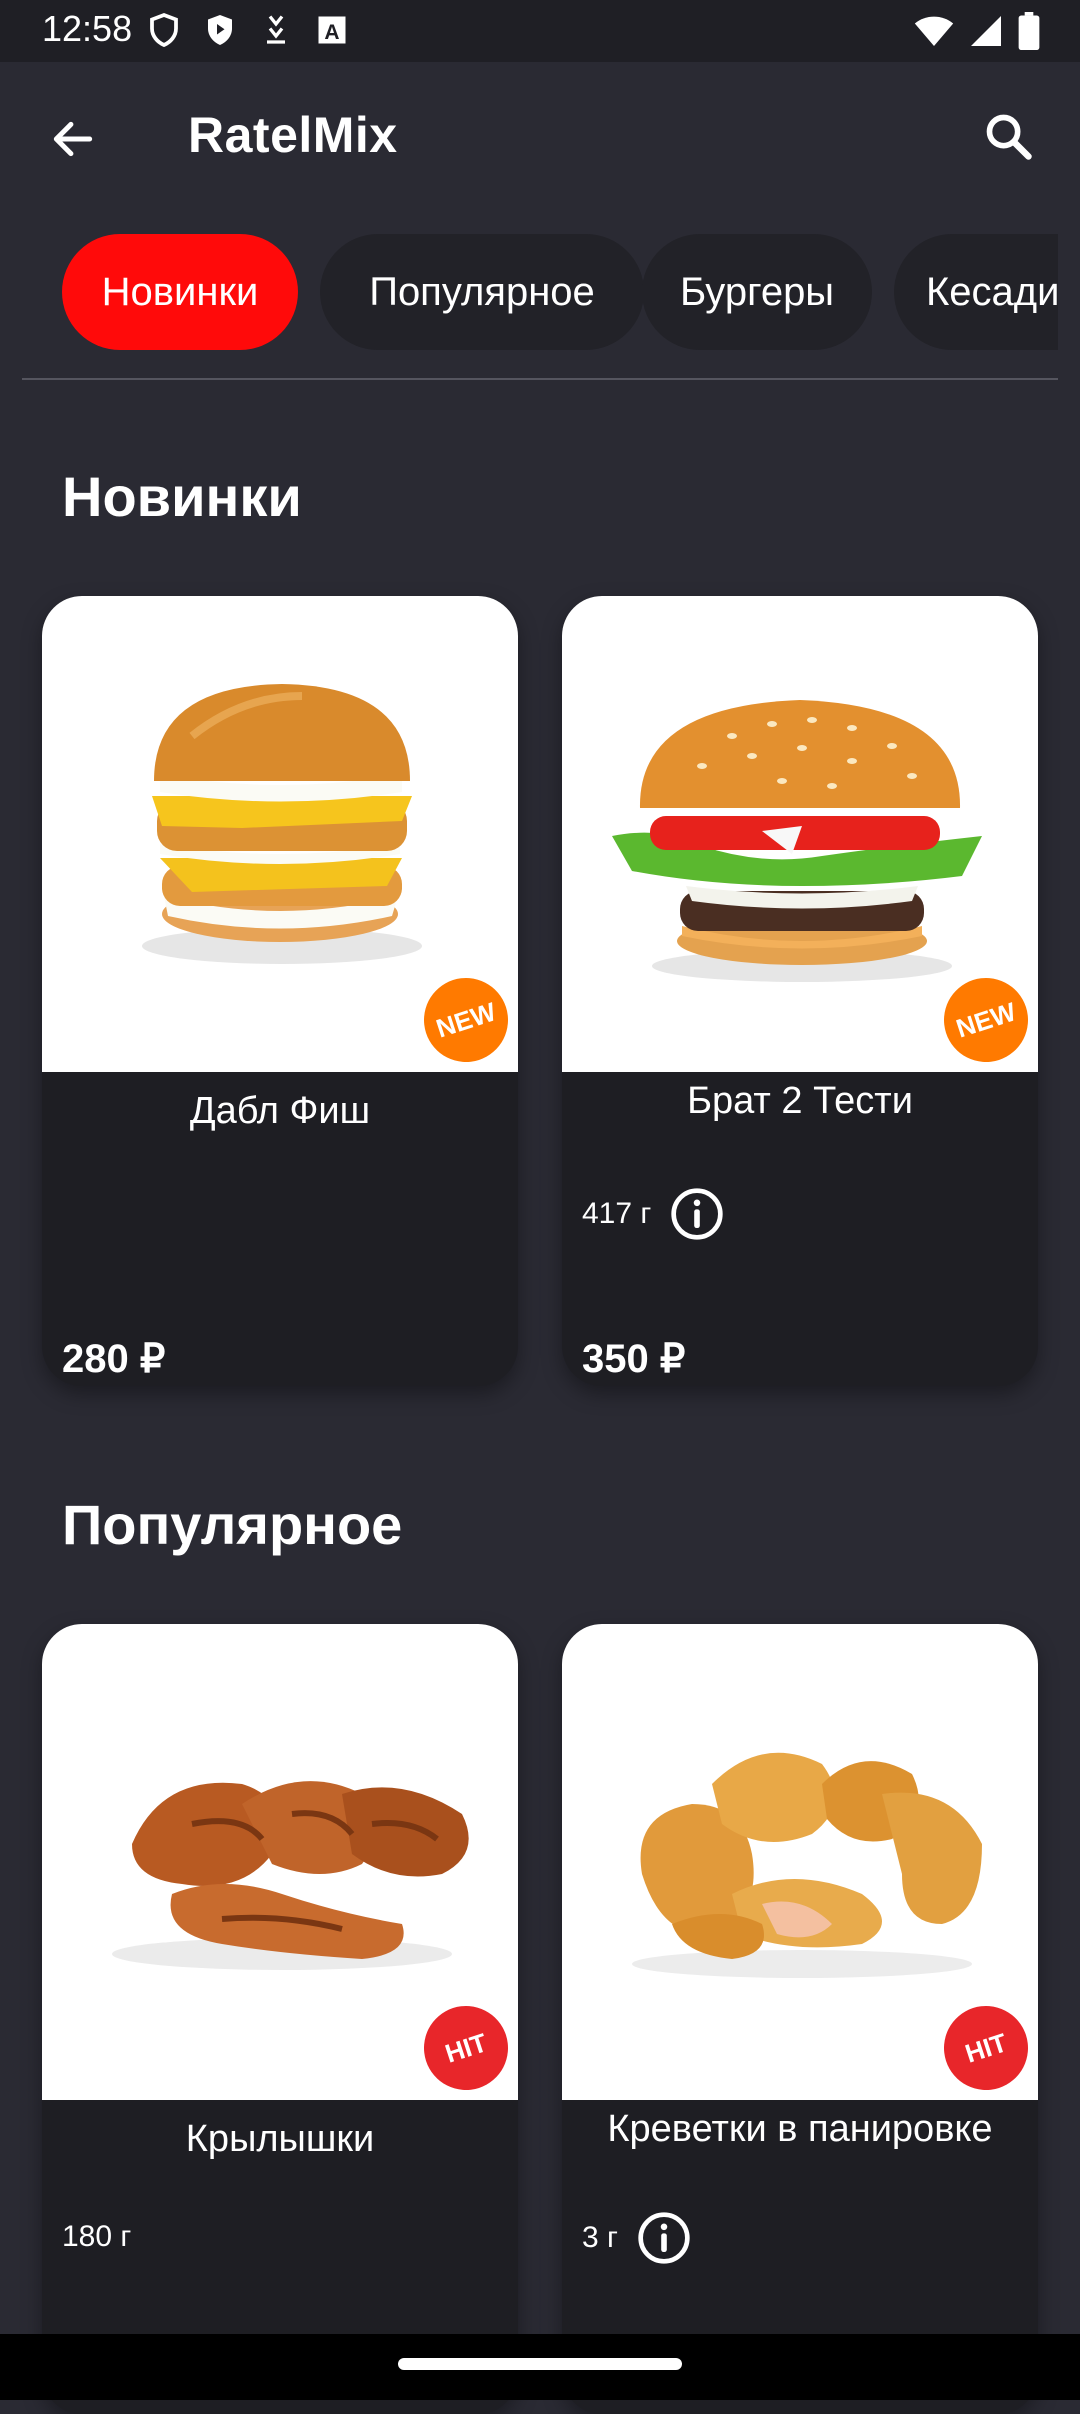 The image size is (1080, 2414). I want to click on product-weight: 3 г, so click(600, 2237).